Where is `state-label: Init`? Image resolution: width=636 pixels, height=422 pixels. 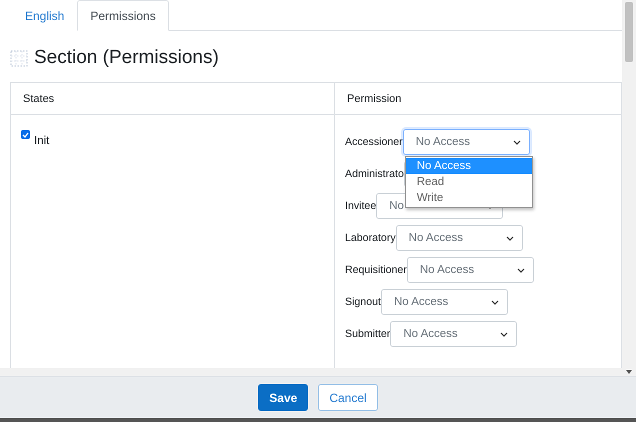 state-label: Init is located at coordinates (42, 141).